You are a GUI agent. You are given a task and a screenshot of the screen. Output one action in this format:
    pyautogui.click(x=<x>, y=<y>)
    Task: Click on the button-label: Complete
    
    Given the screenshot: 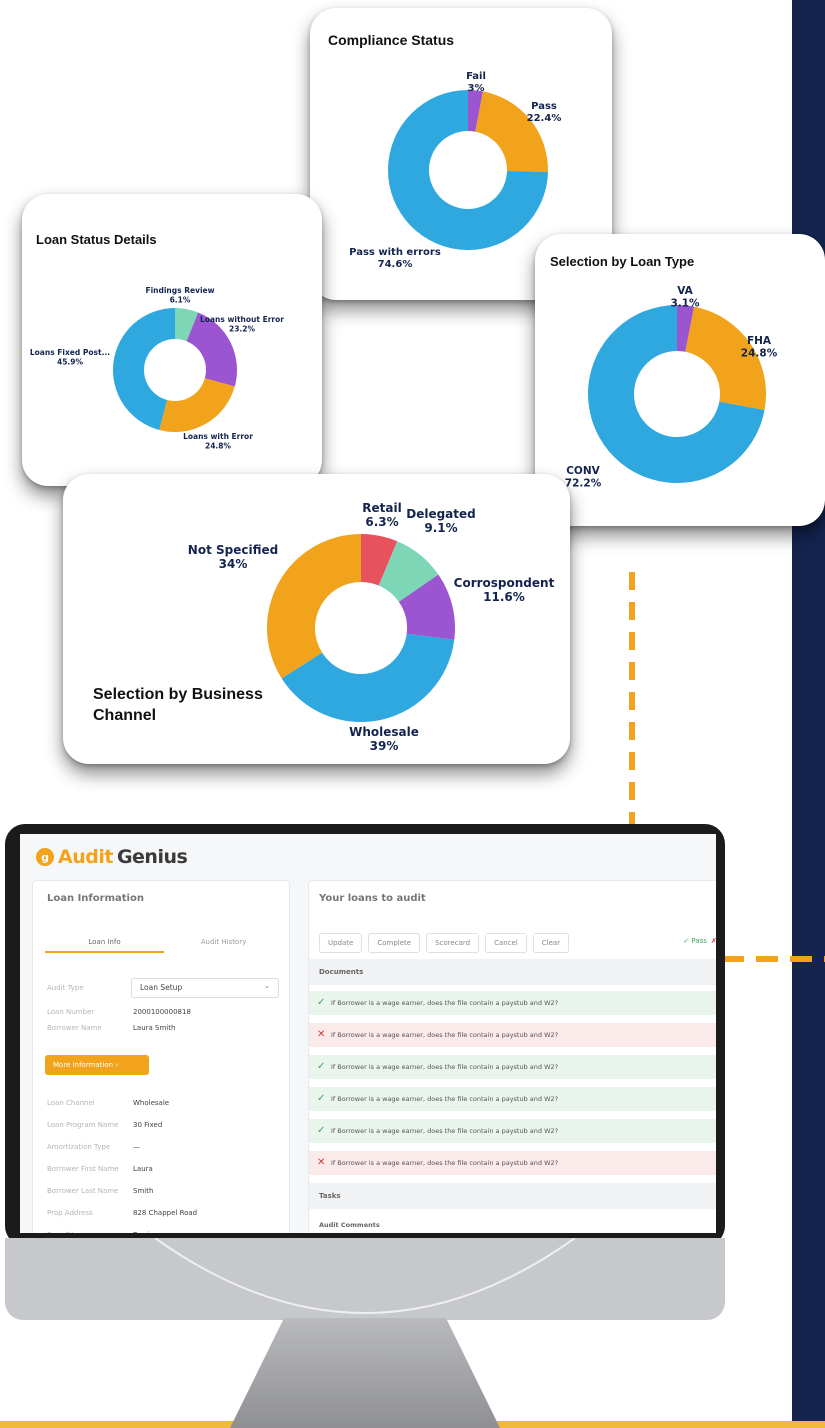 What is the action you would take?
    pyautogui.click(x=394, y=943)
    